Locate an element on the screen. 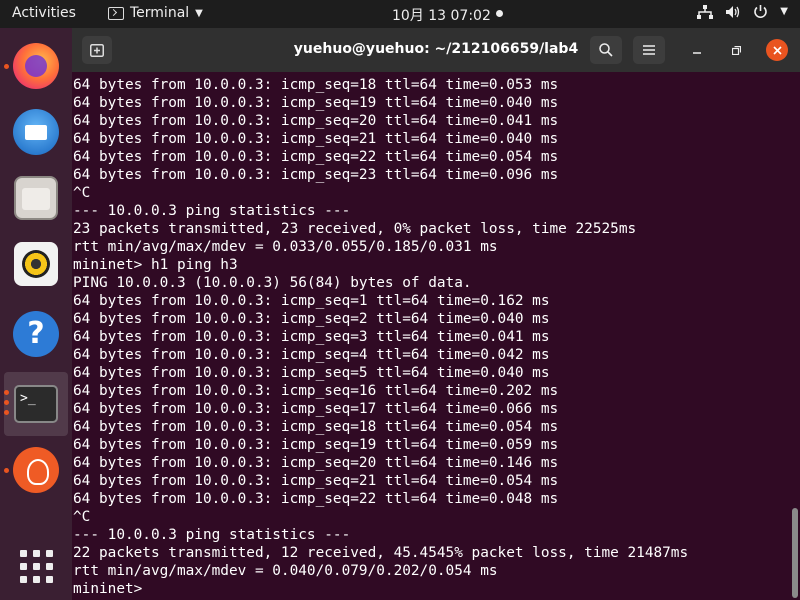  restore-icon is located at coordinates (736, 50).